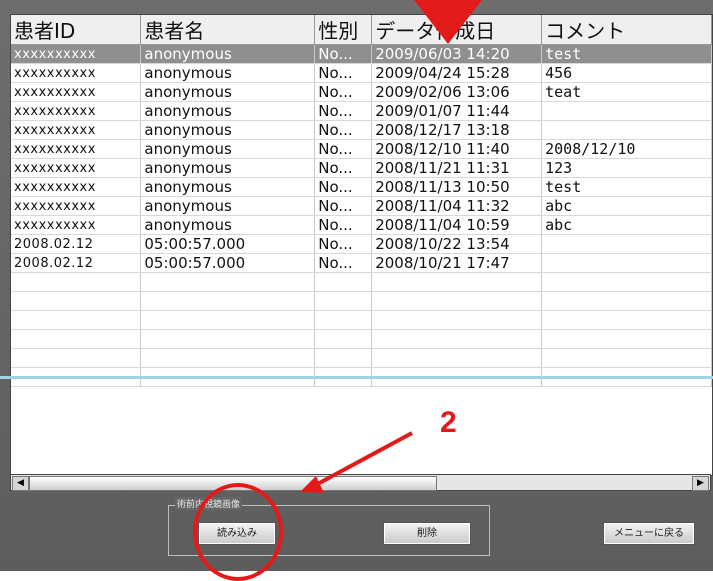 Image resolution: width=713 pixels, height=581 pixels. I want to click on cell-comment: 123, so click(626, 168).